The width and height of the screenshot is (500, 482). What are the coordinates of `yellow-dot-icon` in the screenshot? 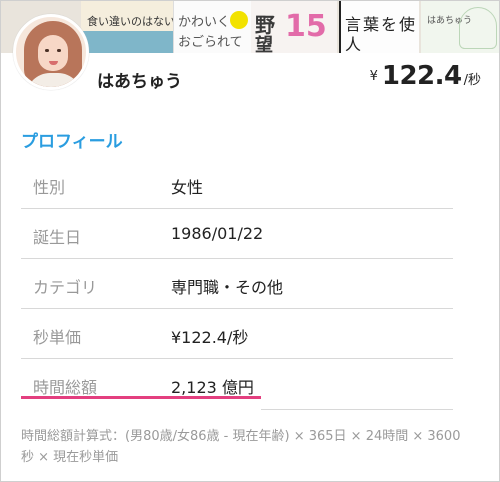 It's located at (239, 20).